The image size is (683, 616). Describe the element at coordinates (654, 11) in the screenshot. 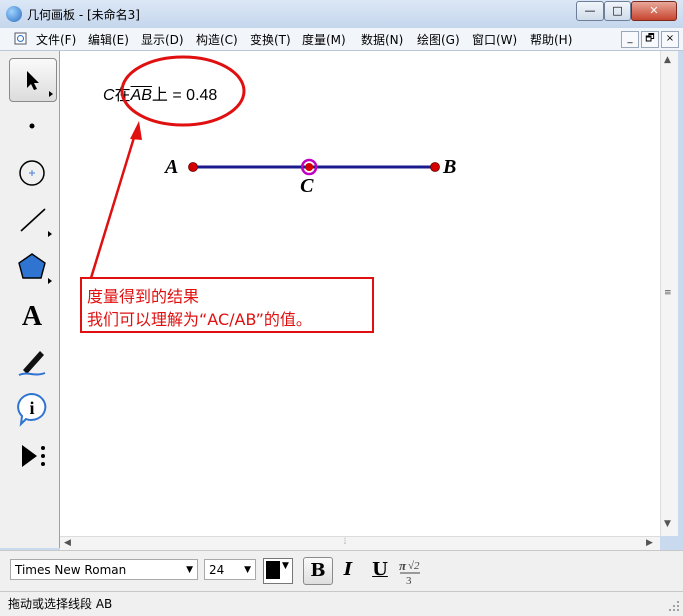

I see `close-button: ✕` at that location.